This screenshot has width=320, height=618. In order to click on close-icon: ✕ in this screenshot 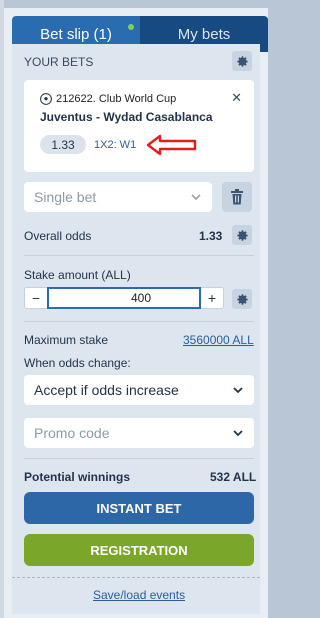, I will do `click(236, 98)`.